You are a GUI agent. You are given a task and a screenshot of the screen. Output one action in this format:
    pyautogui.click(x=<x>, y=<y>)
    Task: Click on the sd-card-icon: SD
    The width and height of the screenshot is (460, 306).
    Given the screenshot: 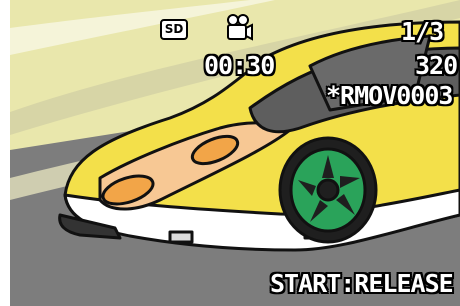 What is the action you would take?
    pyautogui.click(x=174, y=29)
    